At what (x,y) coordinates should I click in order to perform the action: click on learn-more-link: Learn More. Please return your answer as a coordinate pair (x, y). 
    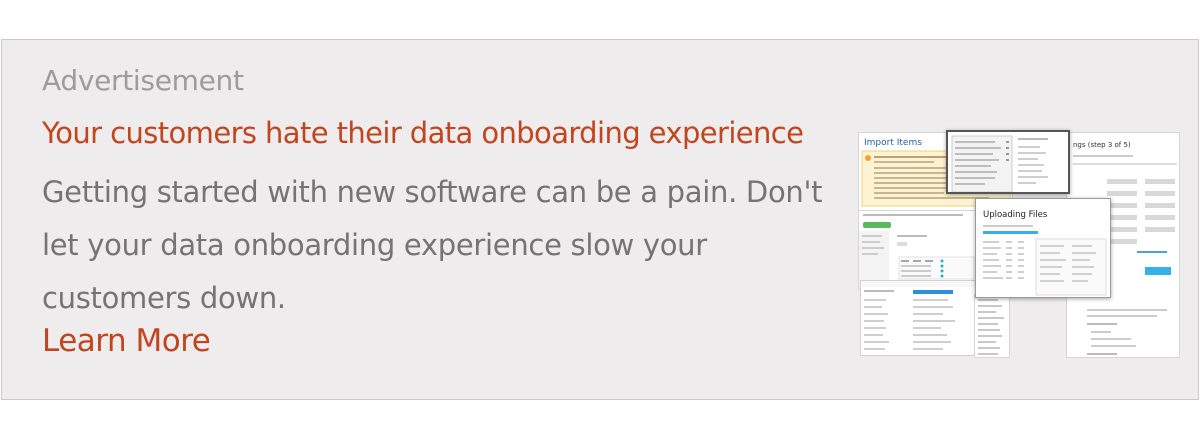
    Looking at the image, I should click on (126, 341).